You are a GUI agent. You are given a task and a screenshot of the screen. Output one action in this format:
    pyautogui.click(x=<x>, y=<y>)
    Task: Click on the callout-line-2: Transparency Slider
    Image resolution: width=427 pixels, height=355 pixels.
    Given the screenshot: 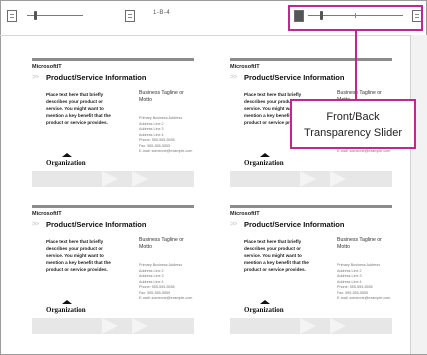 What is the action you would take?
    pyautogui.click(x=353, y=133)
    